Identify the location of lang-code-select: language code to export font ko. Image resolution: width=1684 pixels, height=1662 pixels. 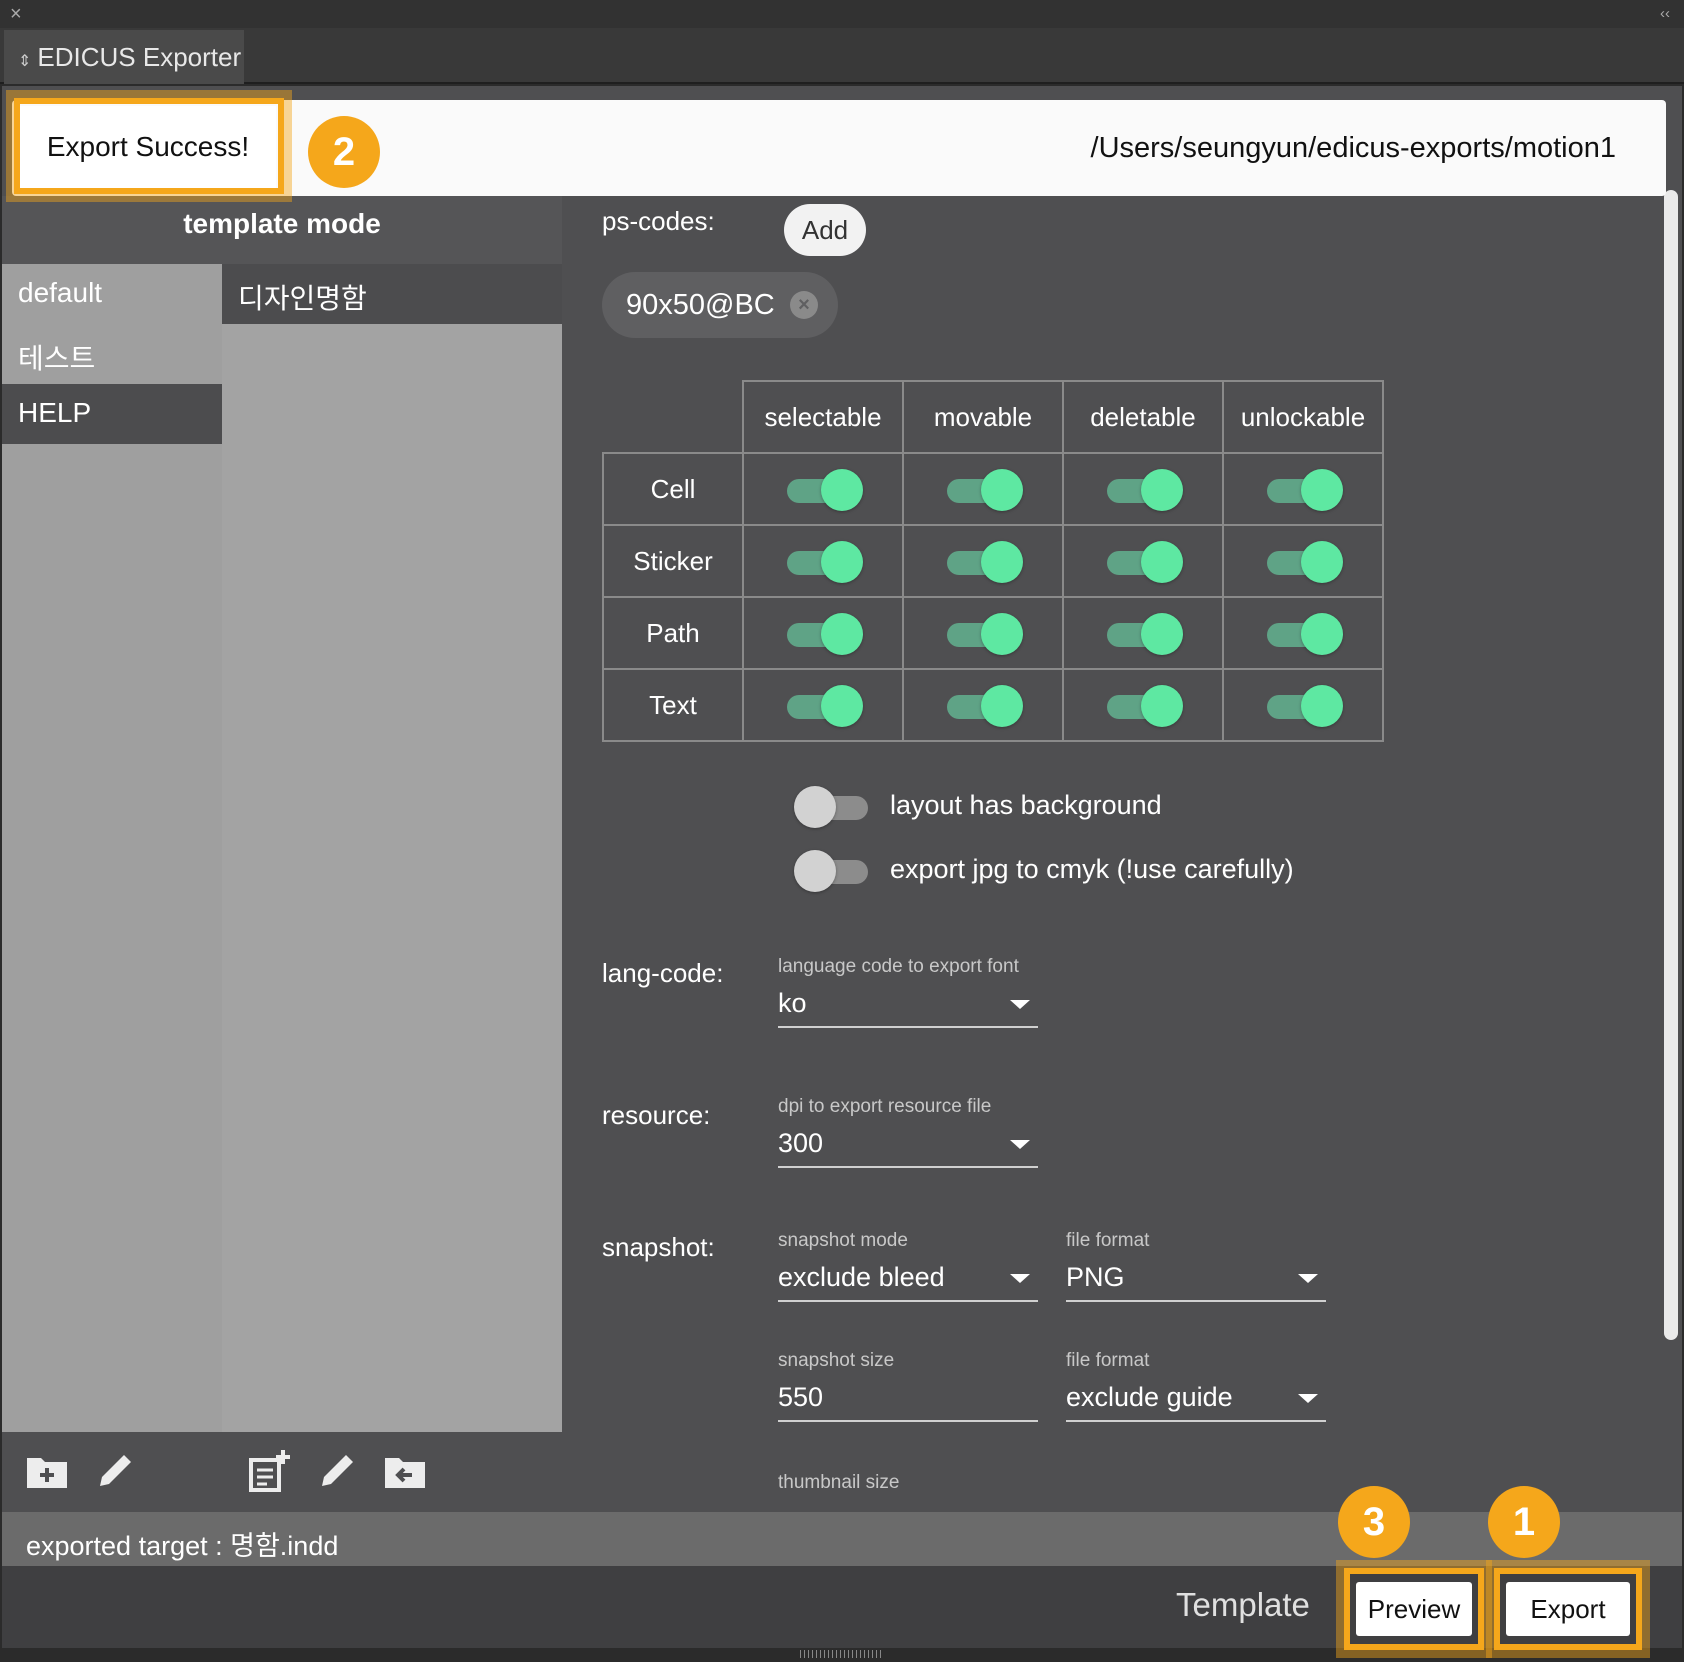
(908, 992).